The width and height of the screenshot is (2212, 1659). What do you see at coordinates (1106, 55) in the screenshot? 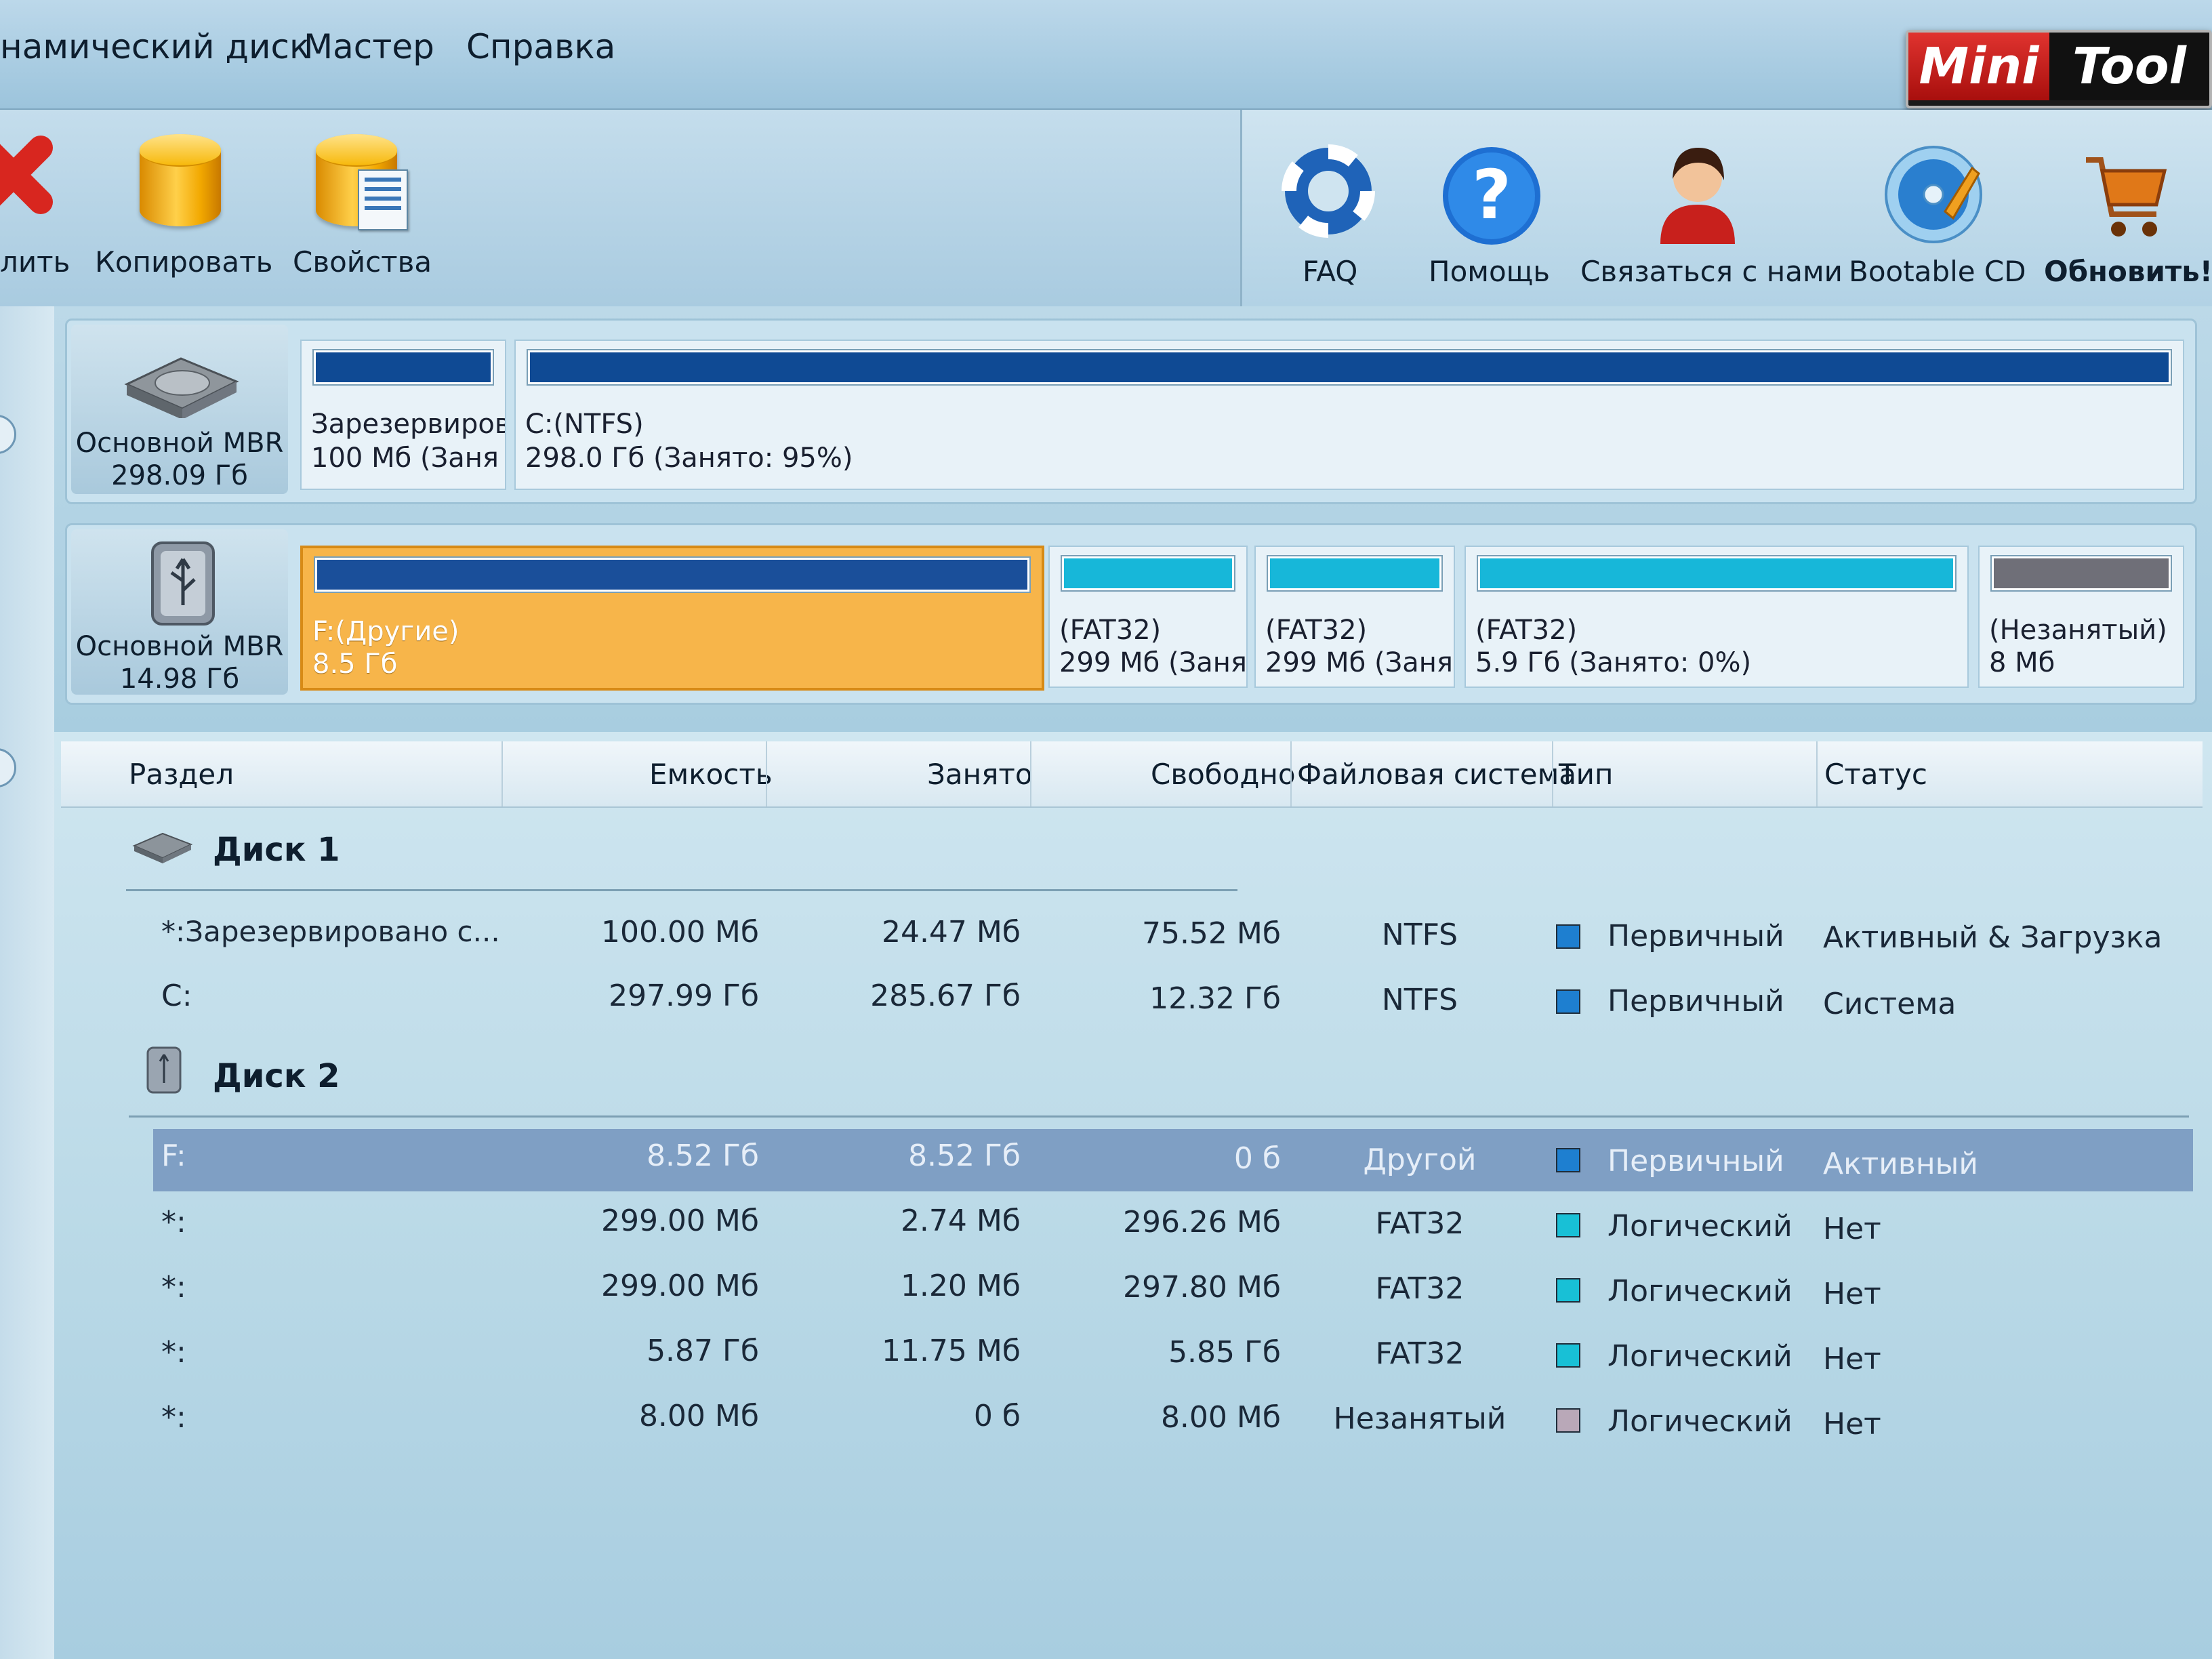
I see `menu-bar: намический диск Мастер Справка Mini Tool` at bounding box center [1106, 55].